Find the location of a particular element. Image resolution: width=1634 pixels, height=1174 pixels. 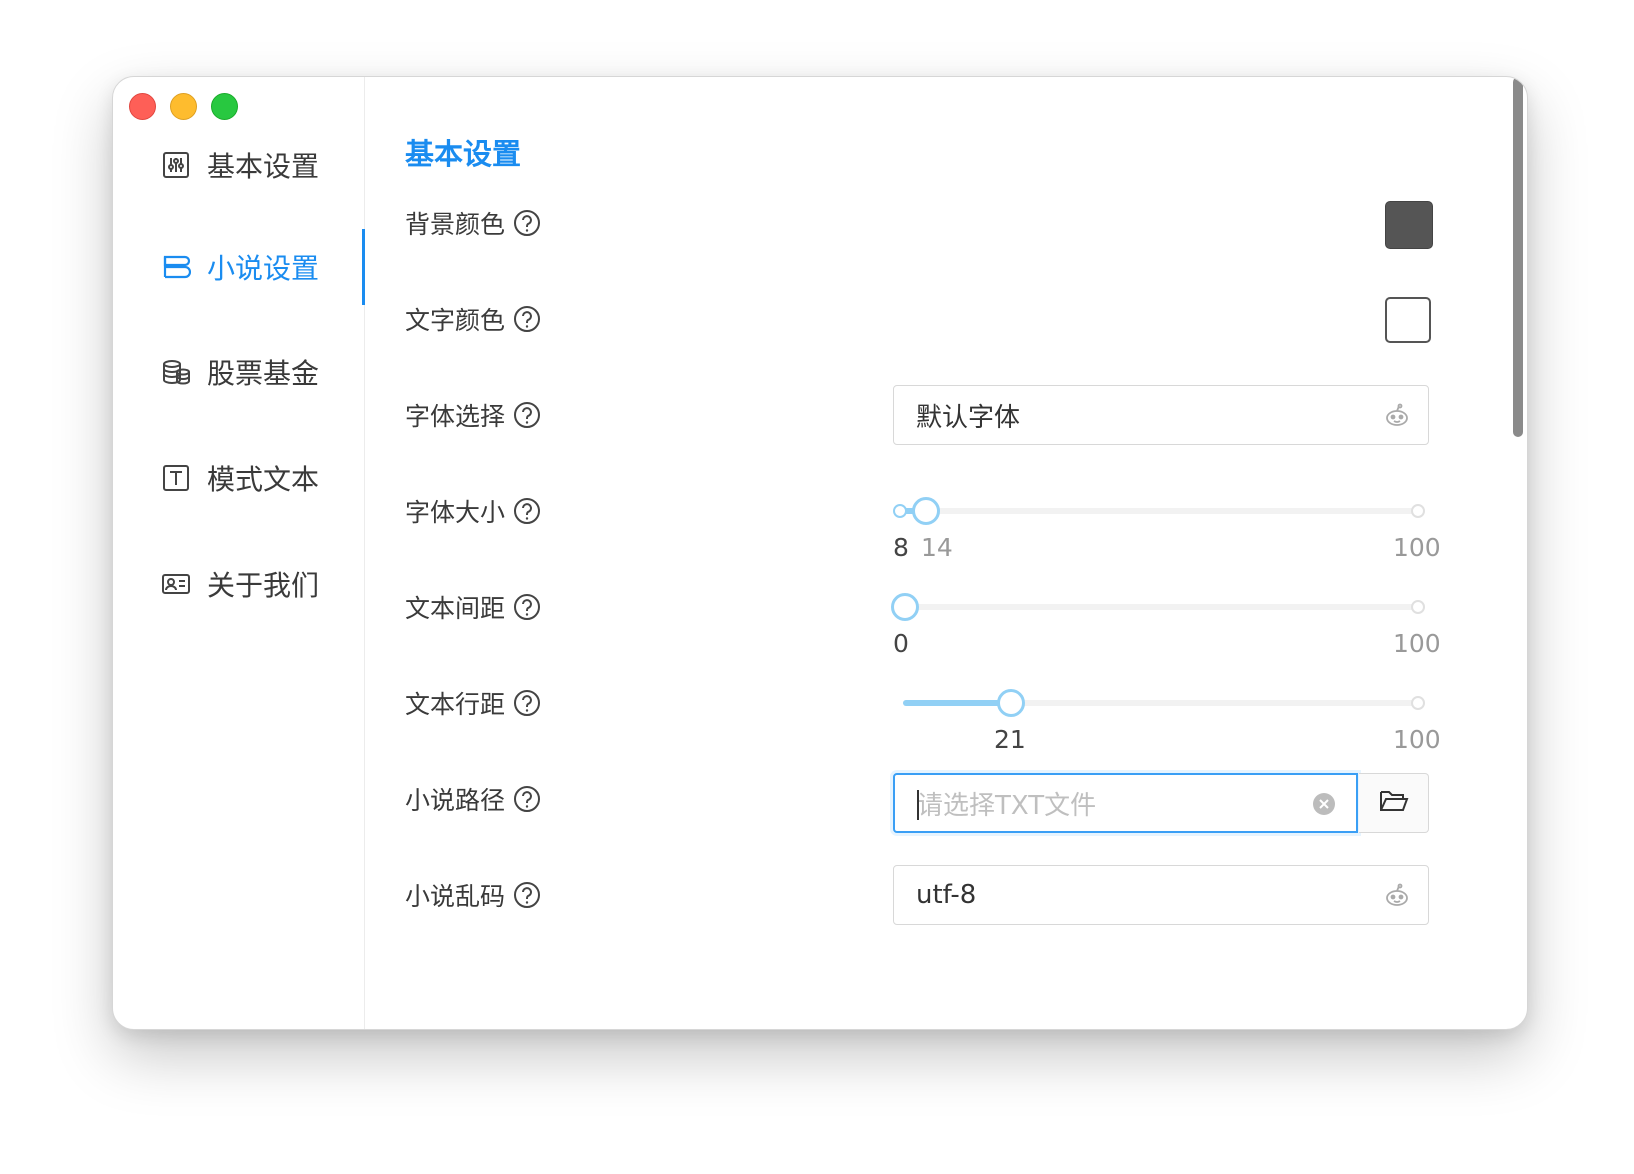

text-color-label: 文字颜色 is located at coordinates (473, 319).